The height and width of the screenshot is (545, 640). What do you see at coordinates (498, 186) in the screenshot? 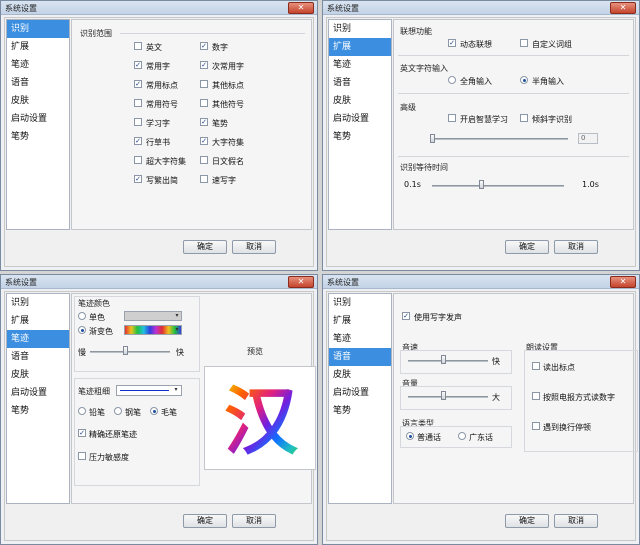
I see `wait-slider-track` at bounding box center [498, 186].